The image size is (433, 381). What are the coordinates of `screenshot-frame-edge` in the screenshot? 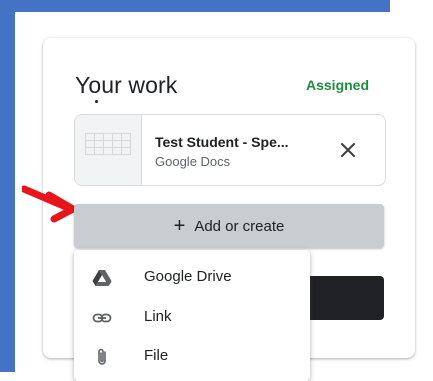 It's located at (389, 6).